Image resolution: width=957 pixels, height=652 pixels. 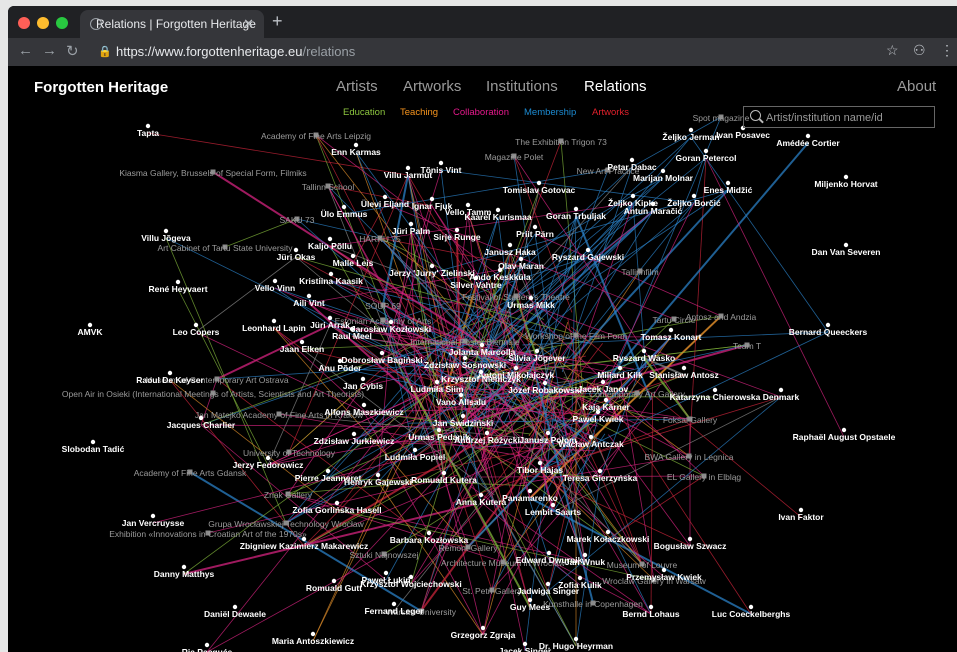 I want to click on artist-label: Bernd Lohaus, so click(x=650, y=614).